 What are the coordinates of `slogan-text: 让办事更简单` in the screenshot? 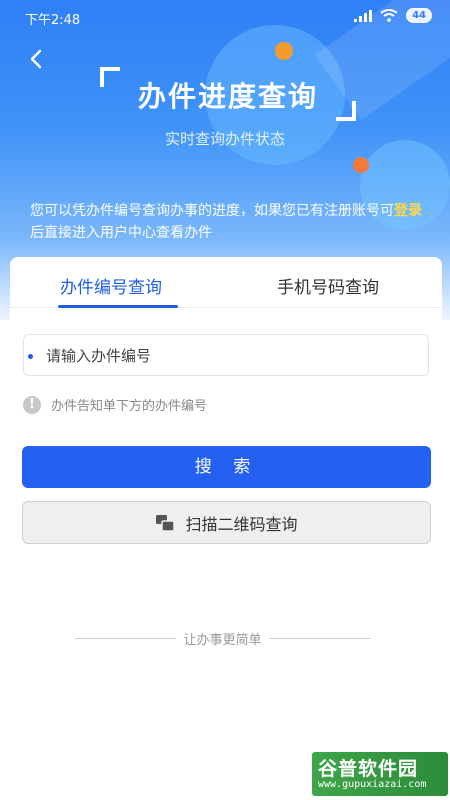 It's located at (222, 640).